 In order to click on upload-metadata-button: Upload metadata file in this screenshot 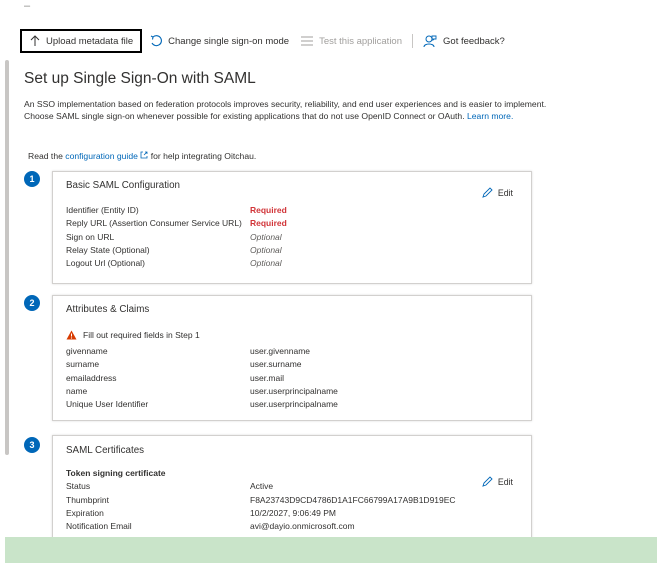, I will do `click(81, 41)`.